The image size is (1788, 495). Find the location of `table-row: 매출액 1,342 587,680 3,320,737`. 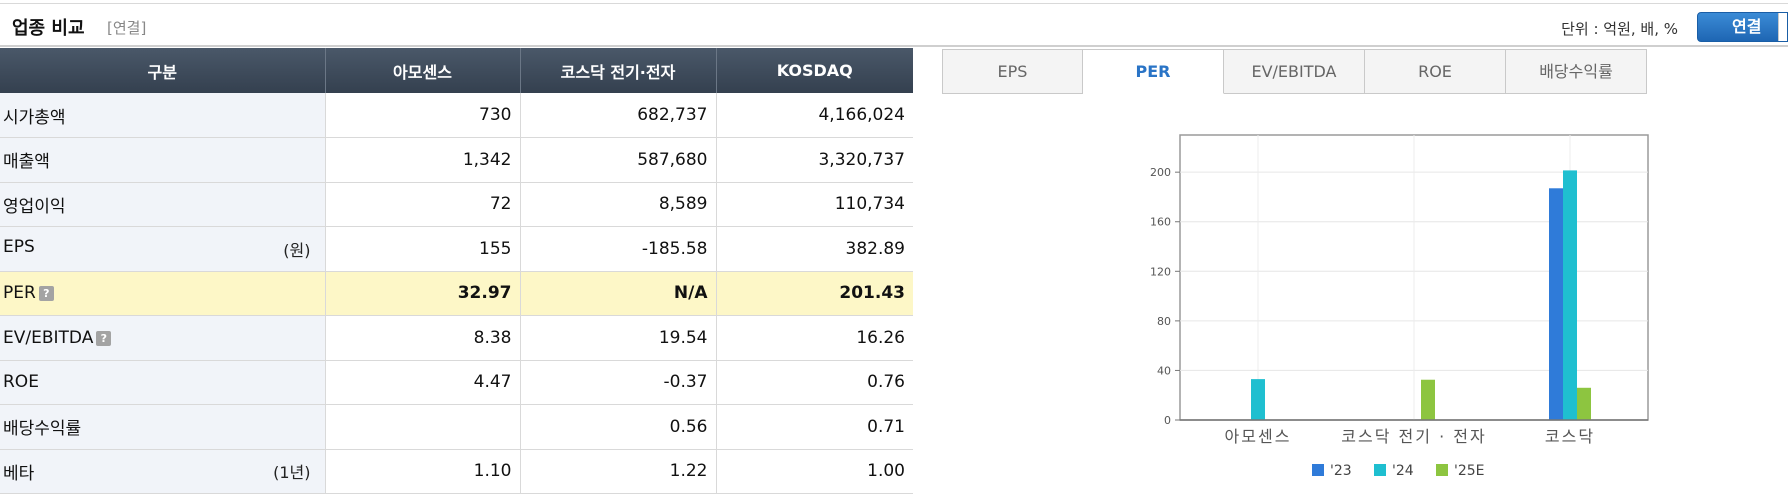

table-row: 매출액 1,342 587,680 3,320,737 is located at coordinates (456, 160).